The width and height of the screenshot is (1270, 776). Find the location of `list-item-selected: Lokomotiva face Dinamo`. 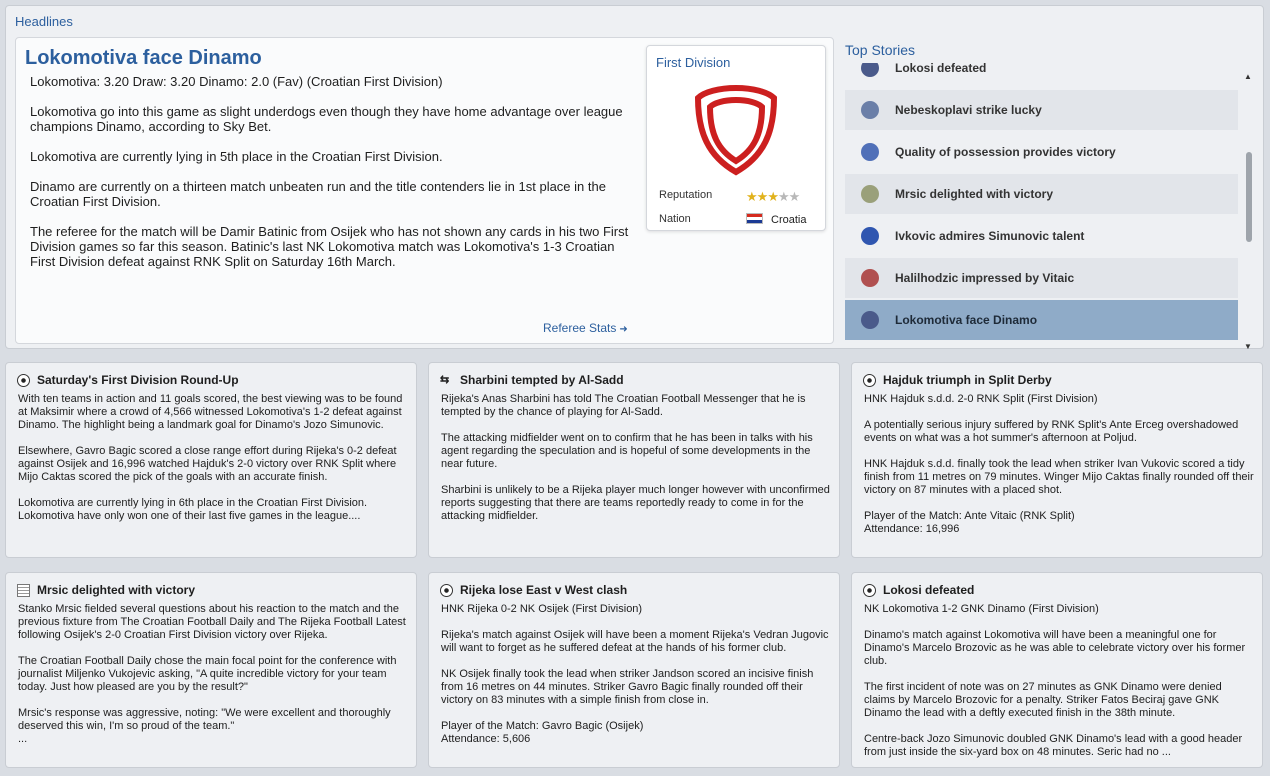

list-item-selected: Lokomotiva face Dinamo is located at coordinates (1041, 320).